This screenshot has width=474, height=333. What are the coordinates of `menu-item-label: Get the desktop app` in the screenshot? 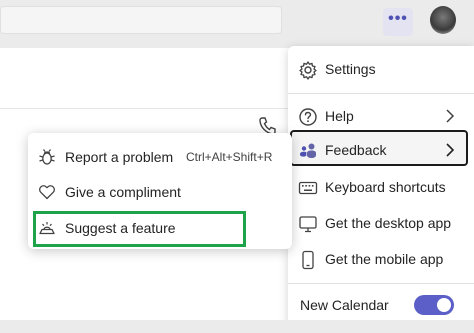 It's located at (388, 223).